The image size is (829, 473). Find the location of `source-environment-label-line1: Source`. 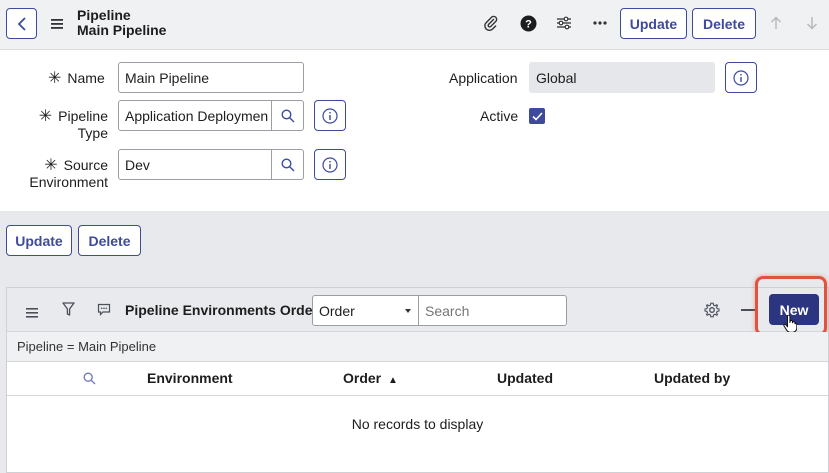

source-environment-label-line1: Source is located at coordinates (85, 165).